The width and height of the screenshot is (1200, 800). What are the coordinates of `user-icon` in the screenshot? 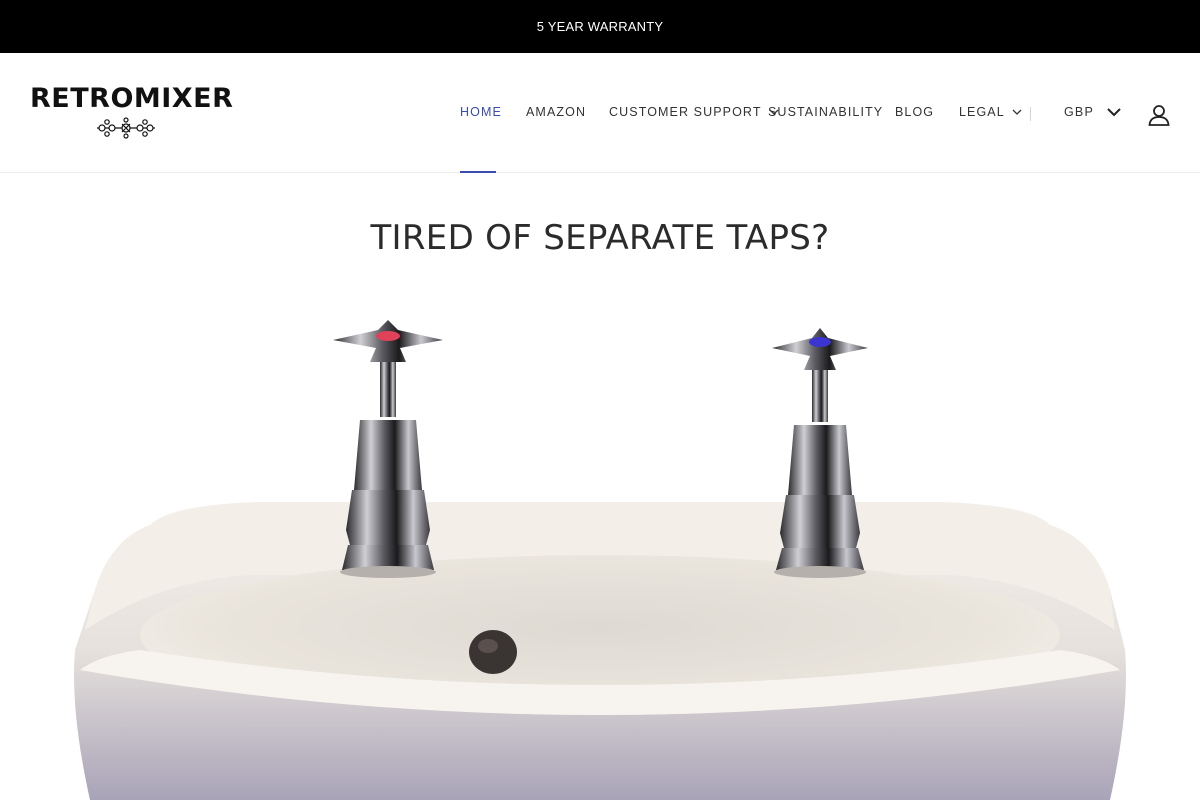 It's located at (1159, 115).